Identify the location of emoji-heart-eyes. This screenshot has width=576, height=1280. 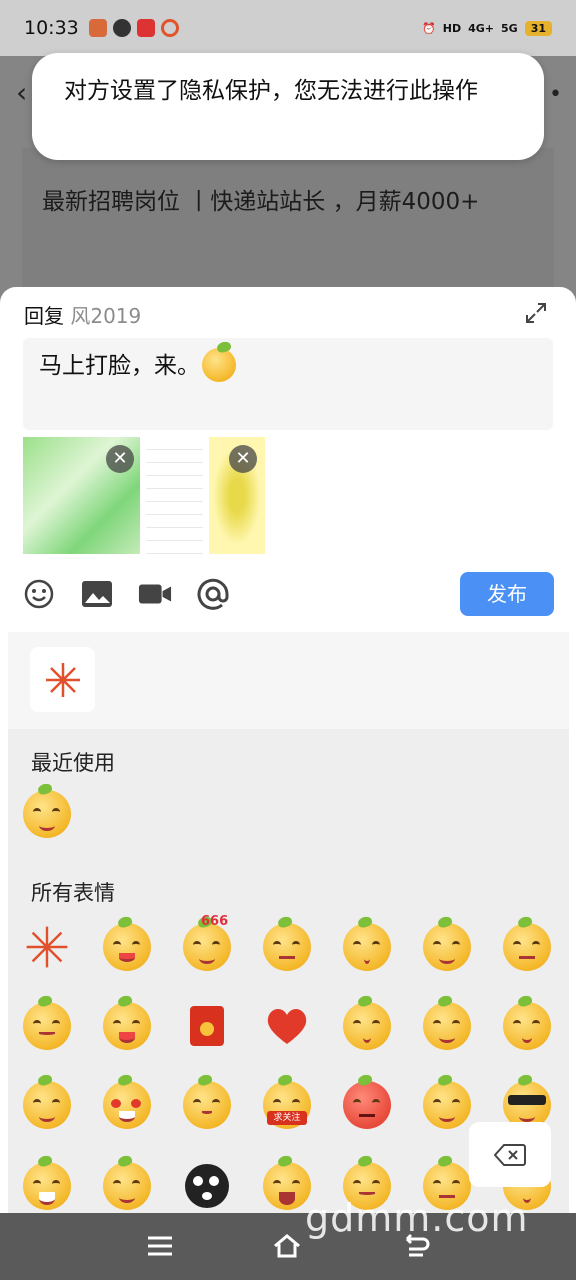
(127, 1105).